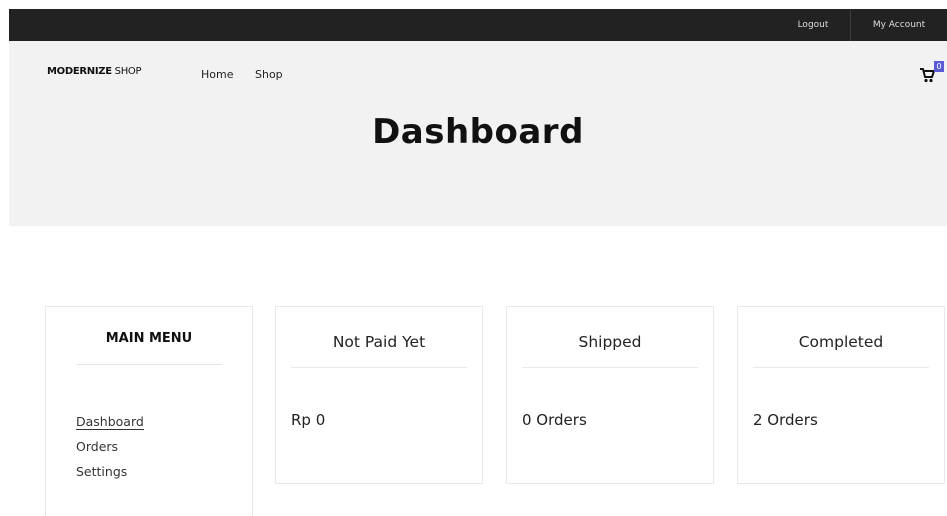 The width and height of the screenshot is (947, 516). What do you see at coordinates (939, 66) in the screenshot?
I see `cart-count-badge: 0` at bounding box center [939, 66].